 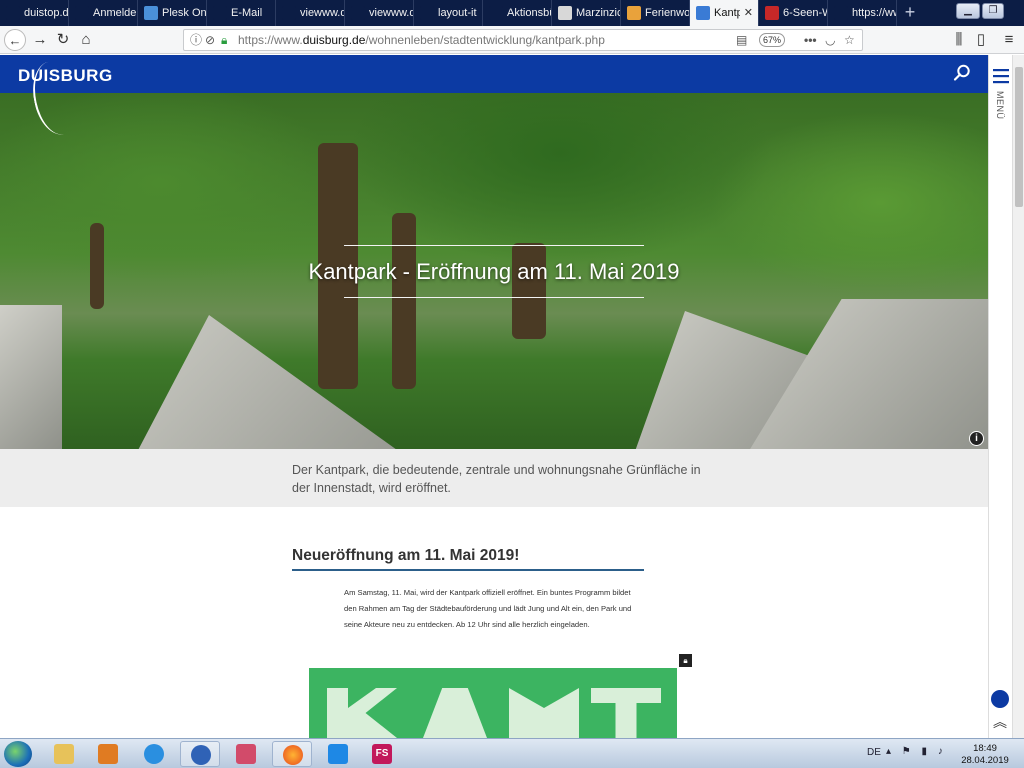 What do you see at coordinates (724, 13) in the screenshot?
I see `browser-tab: Kantpa ✕` at bounding box center [724, 13].